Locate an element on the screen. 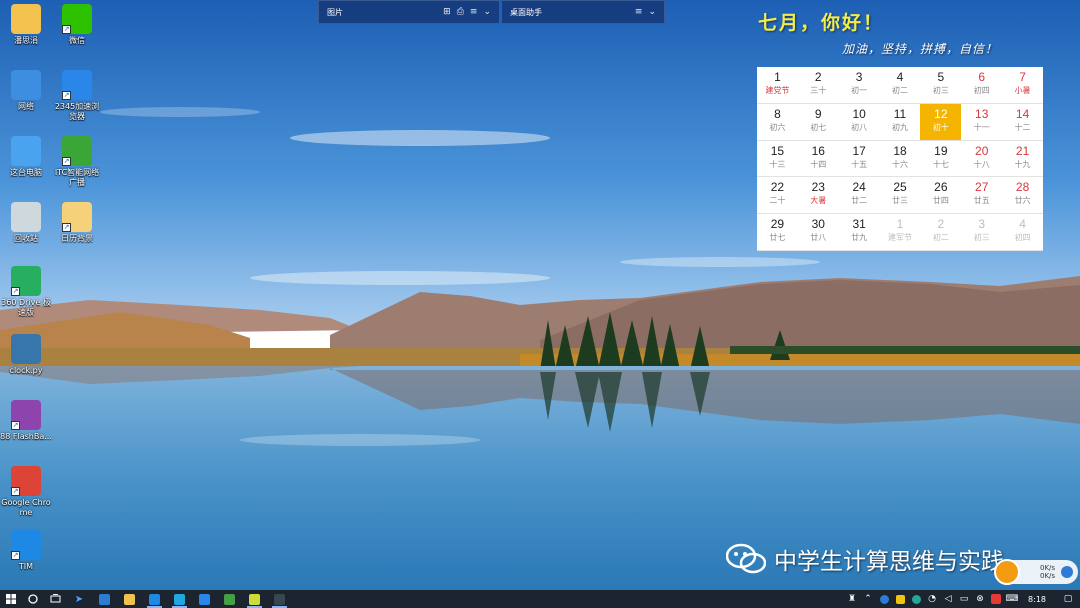  calendar-day: 4 初二 is located at coordinates (900, 85).